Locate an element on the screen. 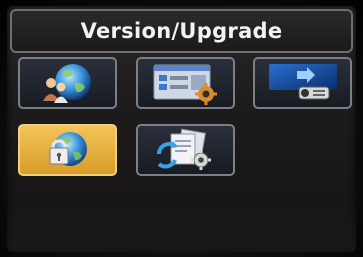  menu-item-version-upgrade is located at coordinates (67, 150).